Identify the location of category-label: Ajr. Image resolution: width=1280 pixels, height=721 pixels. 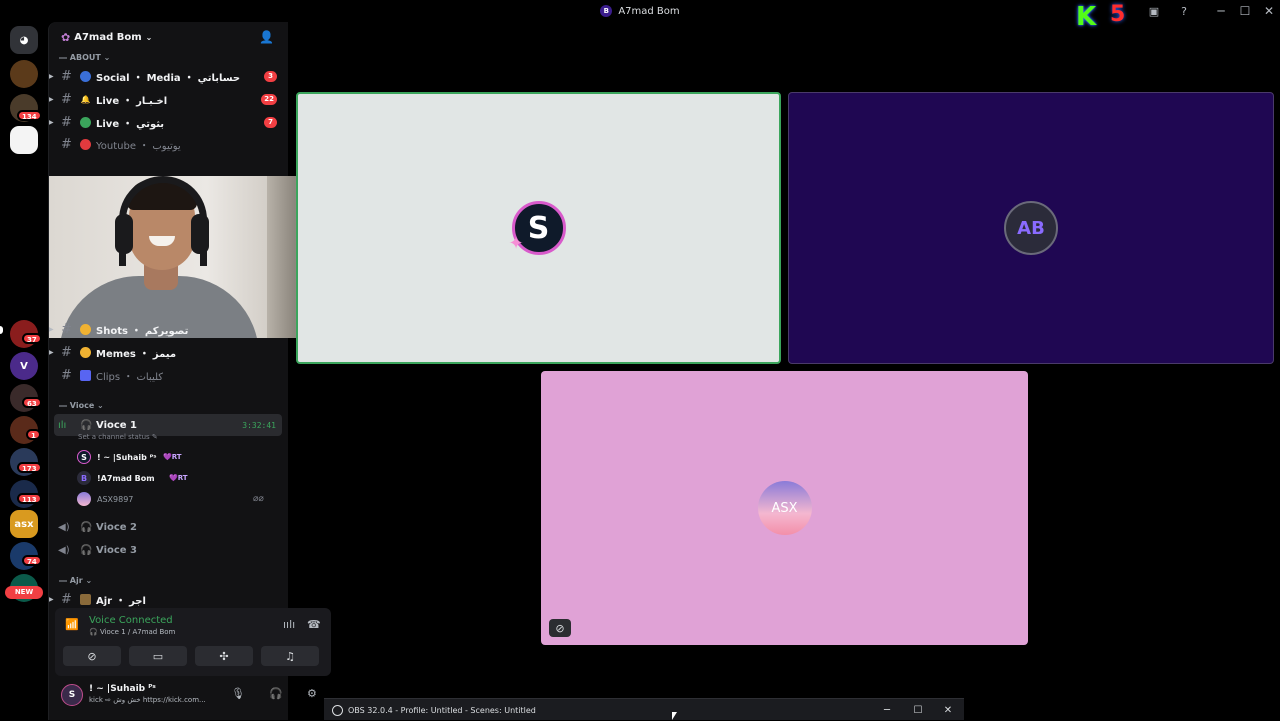
(76, 580).